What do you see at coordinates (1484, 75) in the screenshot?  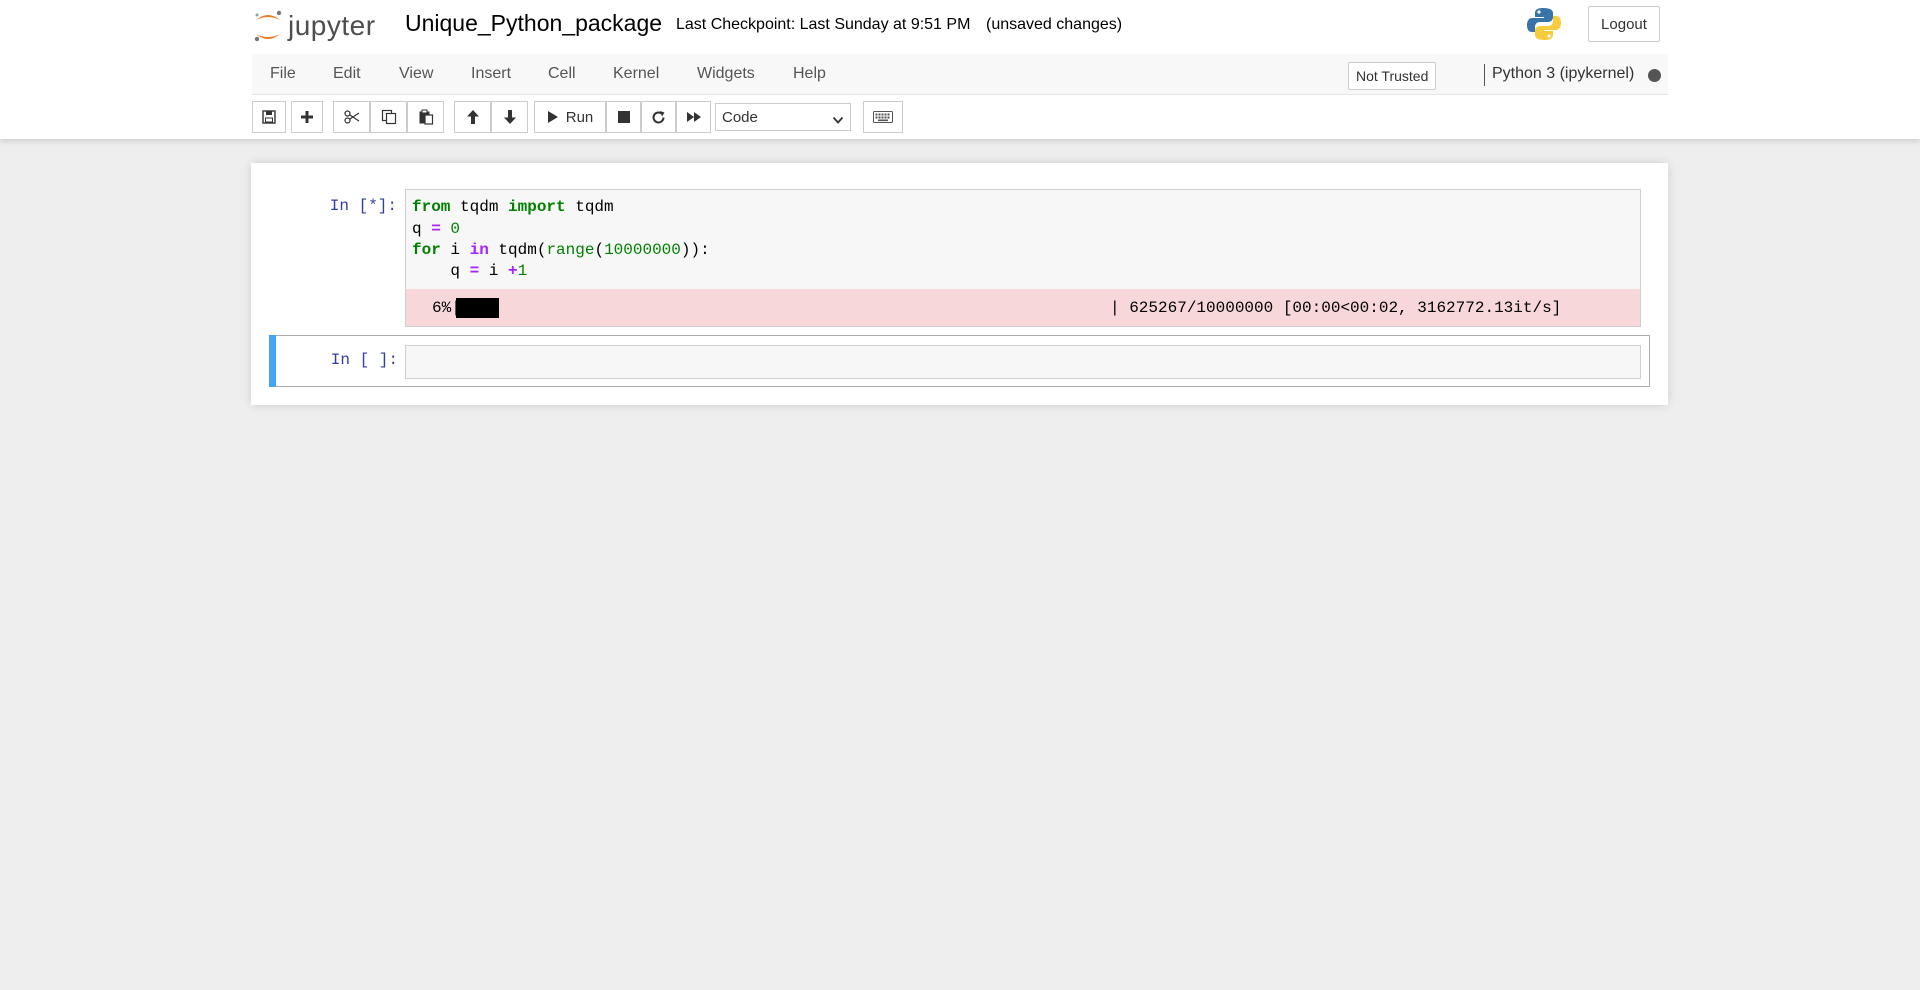 I see `kernel-separator` at bounding box center [1484, 75].